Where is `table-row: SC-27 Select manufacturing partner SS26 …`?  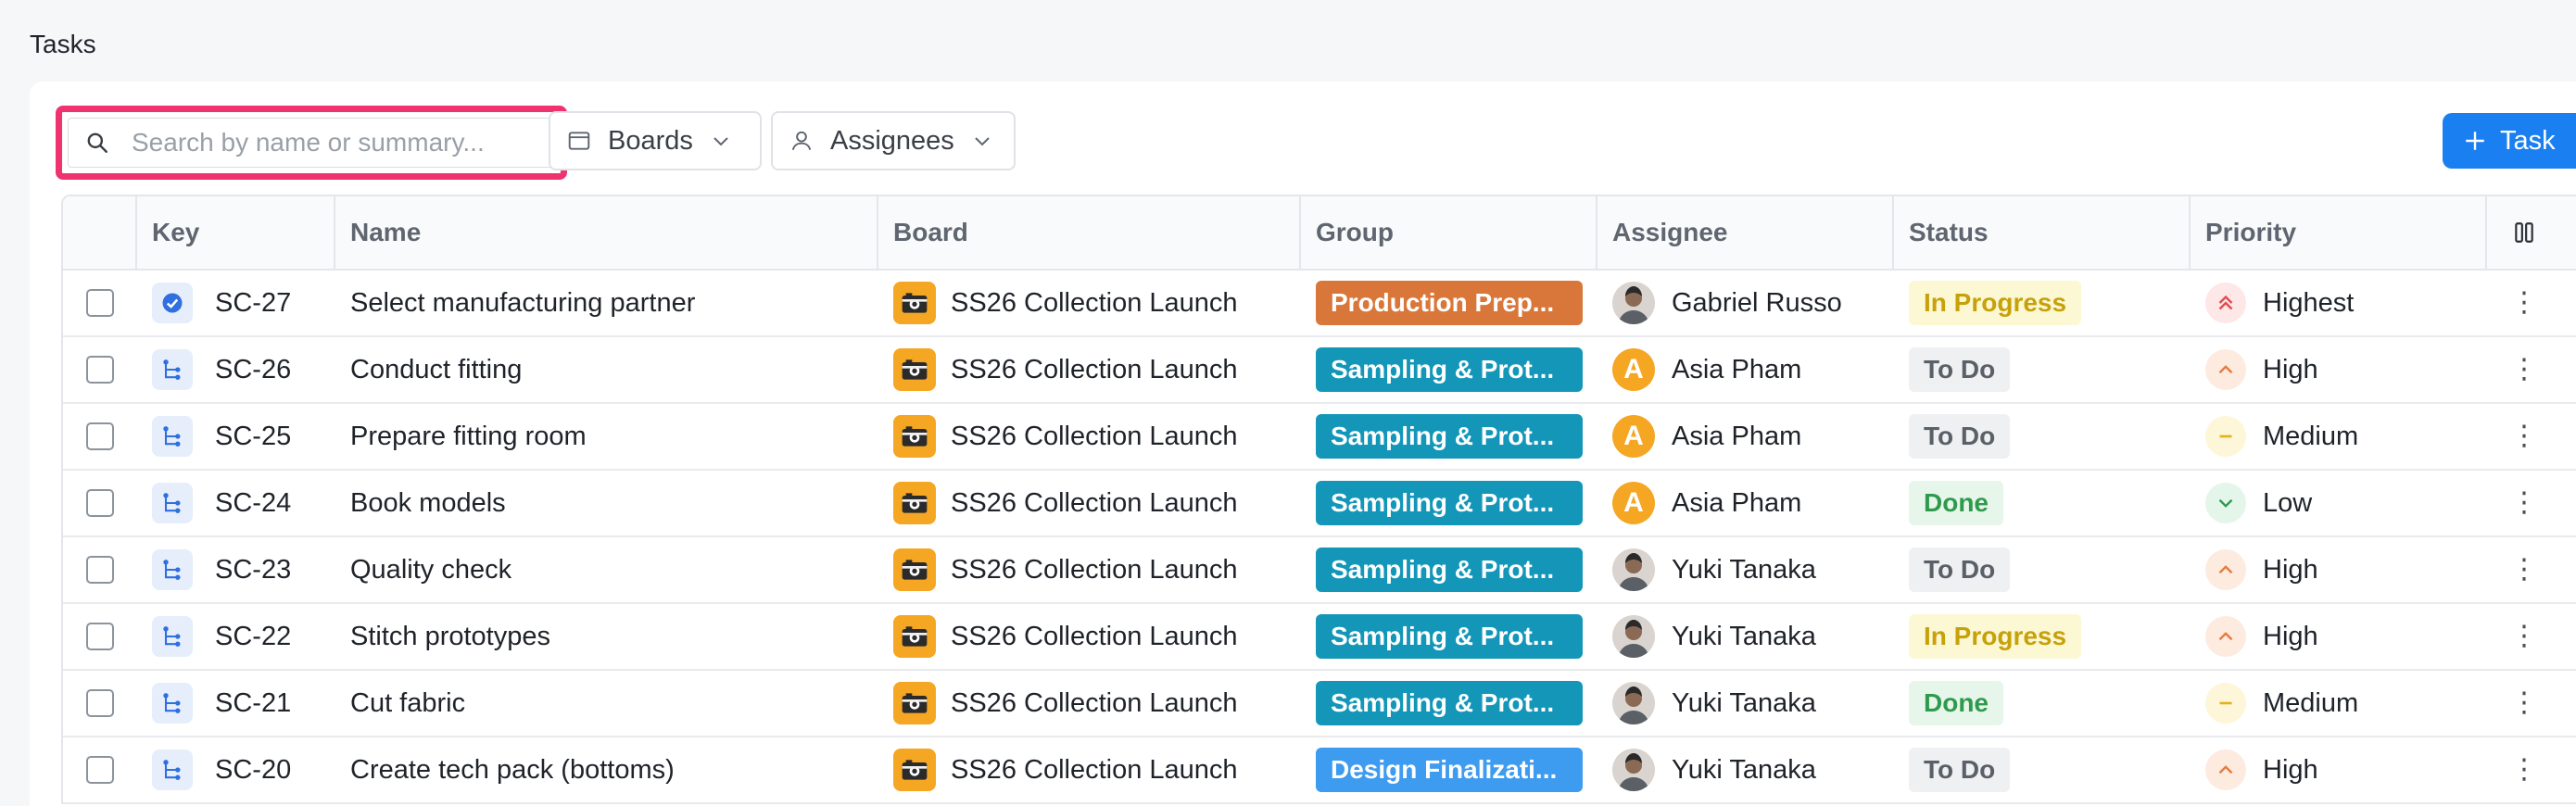
table-row: SC-27 Select manufacturing partner SS26 … is located at coordinates (1320, 304).